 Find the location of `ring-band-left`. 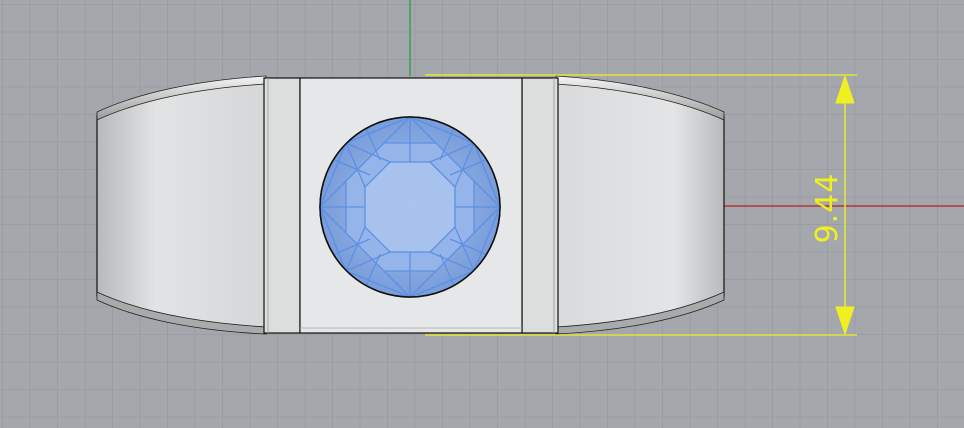

ring-band-left is located at coordinates (181, 205).